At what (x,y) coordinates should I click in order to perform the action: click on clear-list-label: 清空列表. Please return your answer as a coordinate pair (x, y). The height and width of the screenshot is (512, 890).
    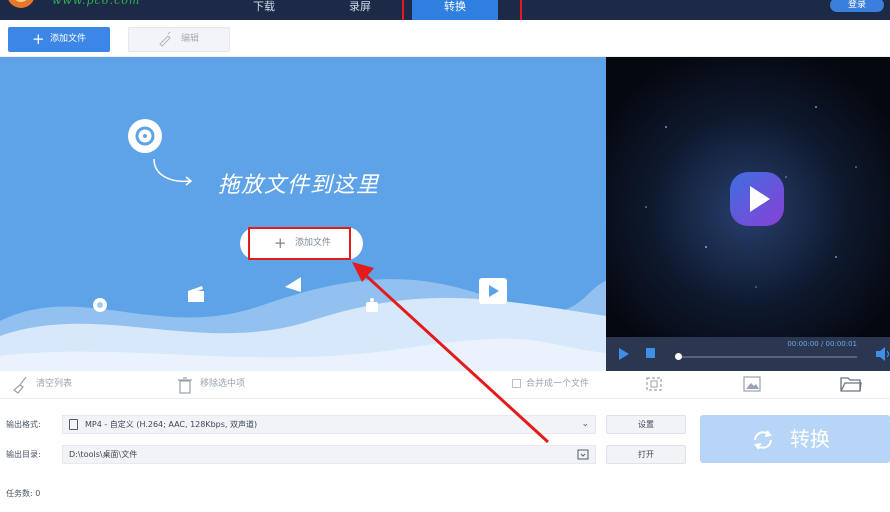
    Looking at the image, I should click on (54, 384).